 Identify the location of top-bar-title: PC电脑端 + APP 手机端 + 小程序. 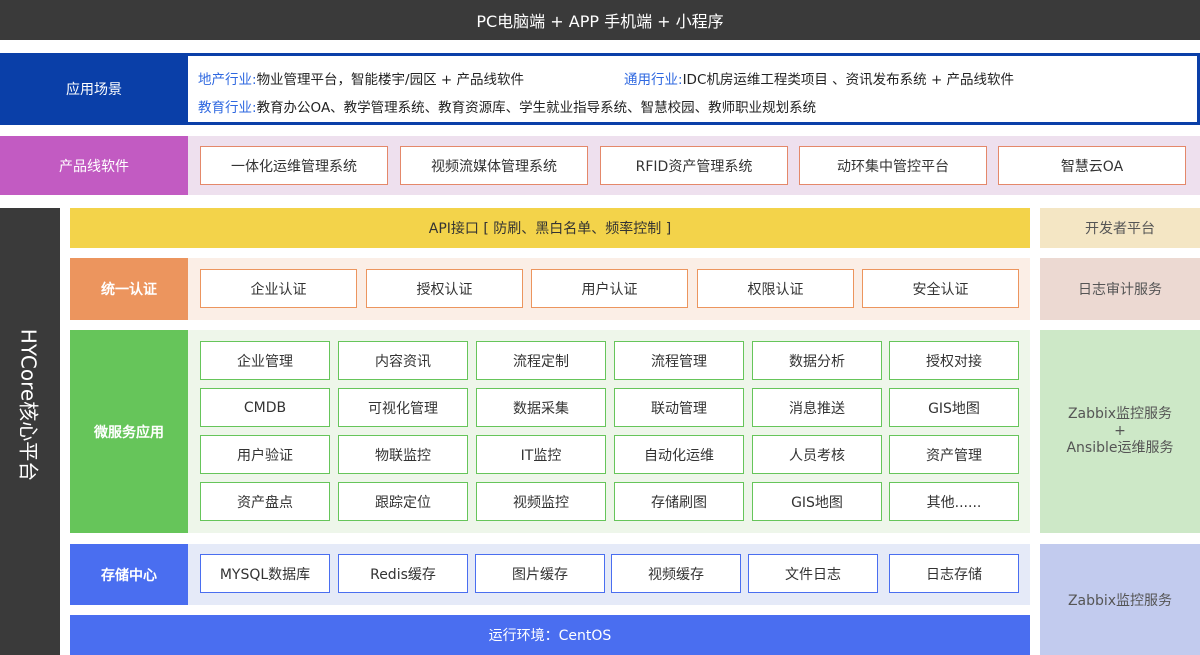
(600, 21).